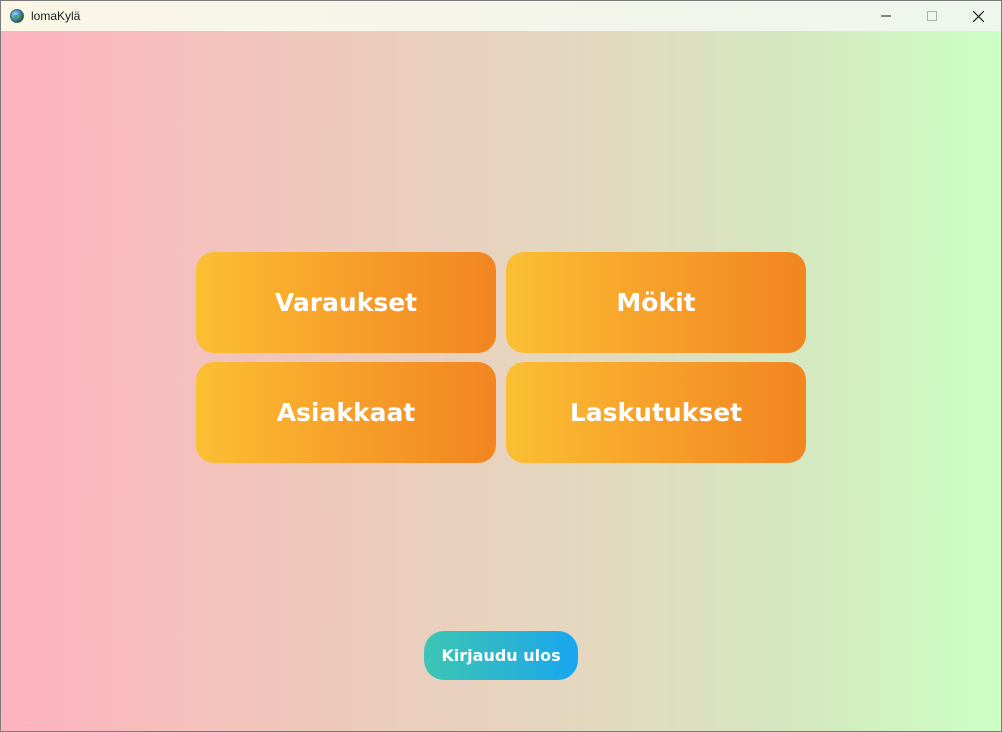 This screenshot has width=1002, height=732. Describe the element at coordinates (501, 655) in the screenshot. I see `logout-button: Kirjaudu ulos` at that location.